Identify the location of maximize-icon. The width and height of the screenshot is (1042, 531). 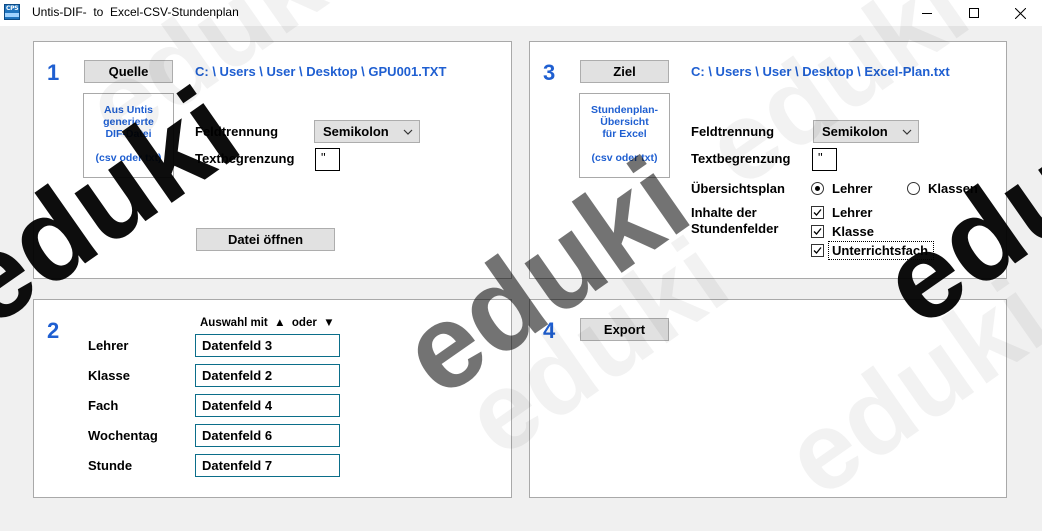
(974, 13).